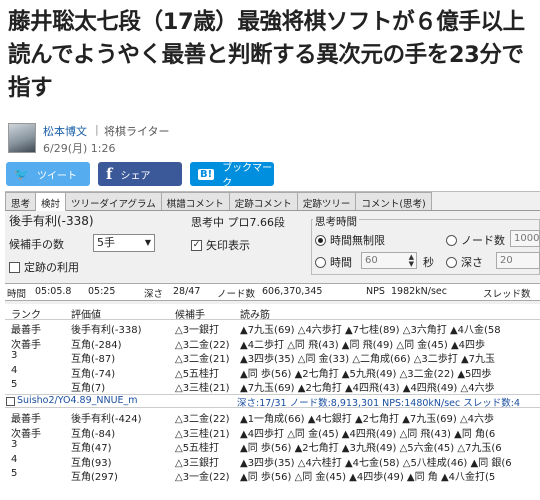  What do you see at coordinates (247, 176) in the screenshot?
I see `hatena-label: ブックマーク` at bounding box center [247, 176].